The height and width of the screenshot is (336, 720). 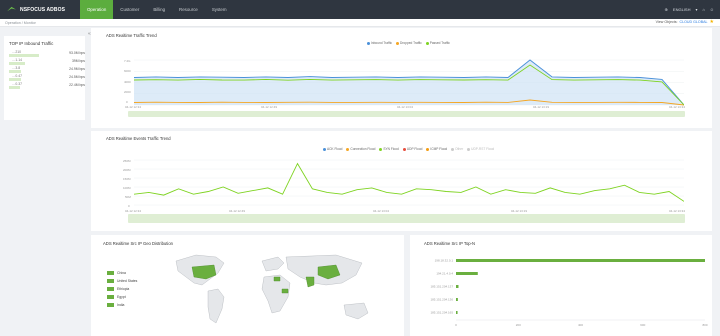 I want to click on topn-x-tick: 400, so click(x=580, y=325).